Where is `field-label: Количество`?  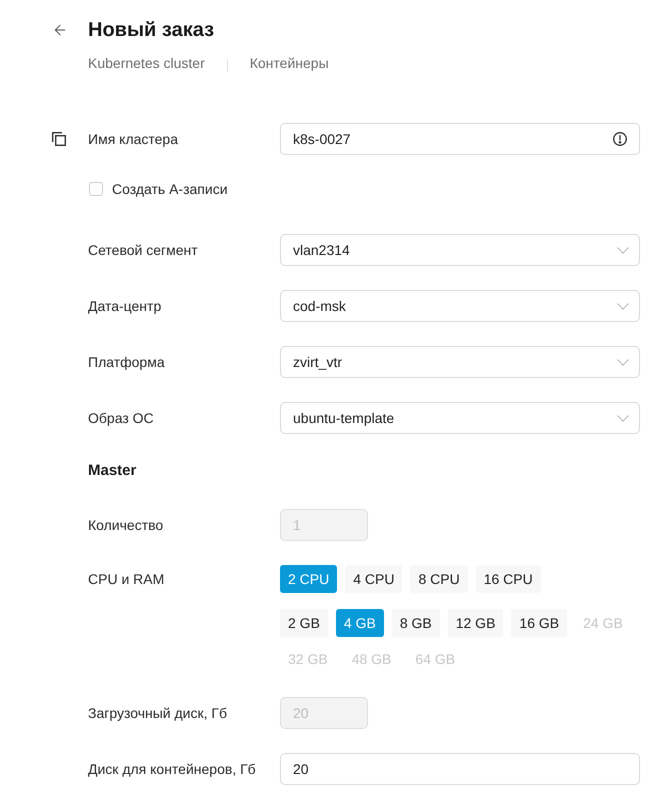 field-label: Количество is located at coordinates (126, 525).